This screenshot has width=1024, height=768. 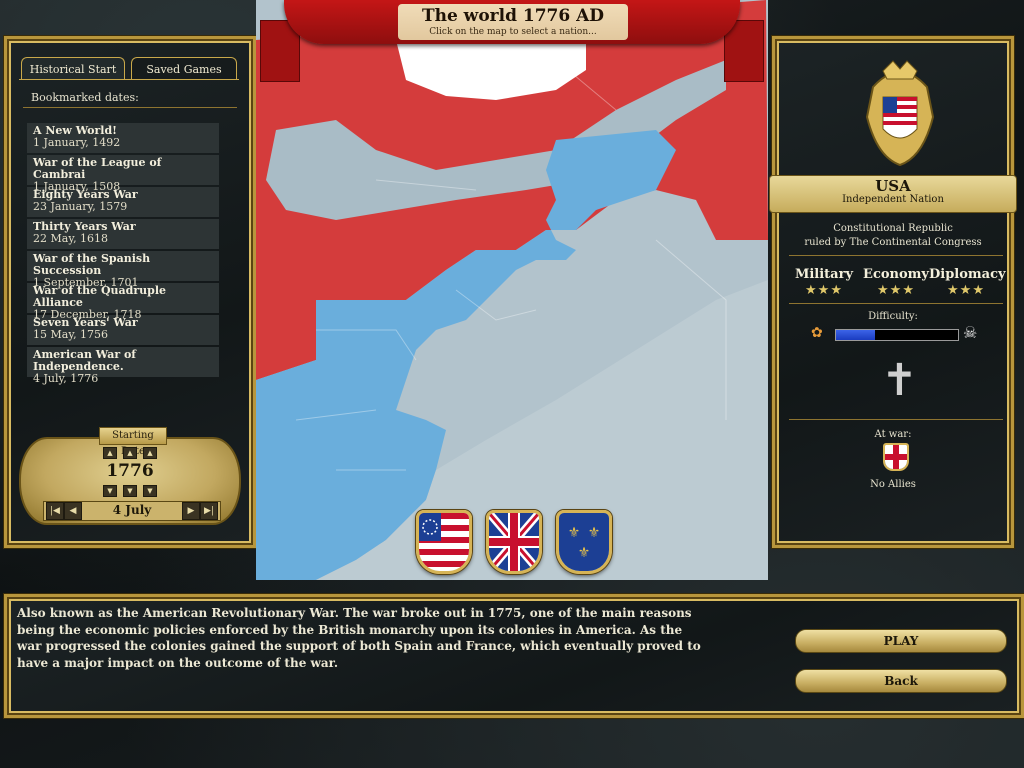 What do you see at coordinates (897, 335) in the screenshot?
I see `difficulty-bar` at bounding box center [897, 335].